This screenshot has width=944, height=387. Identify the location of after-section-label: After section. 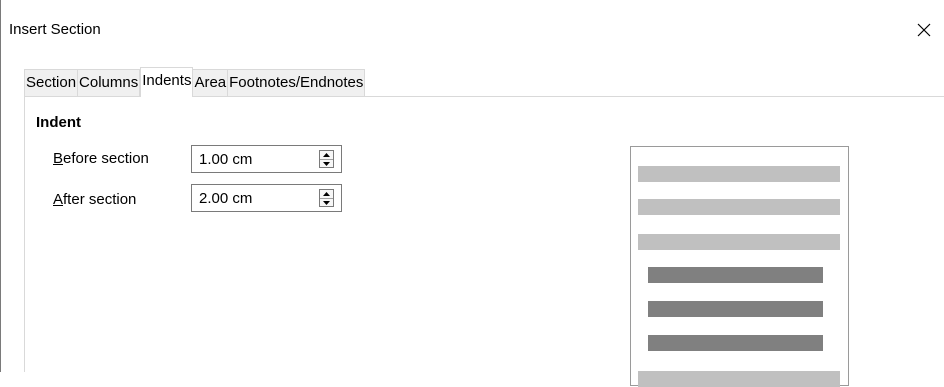
(94, 199).